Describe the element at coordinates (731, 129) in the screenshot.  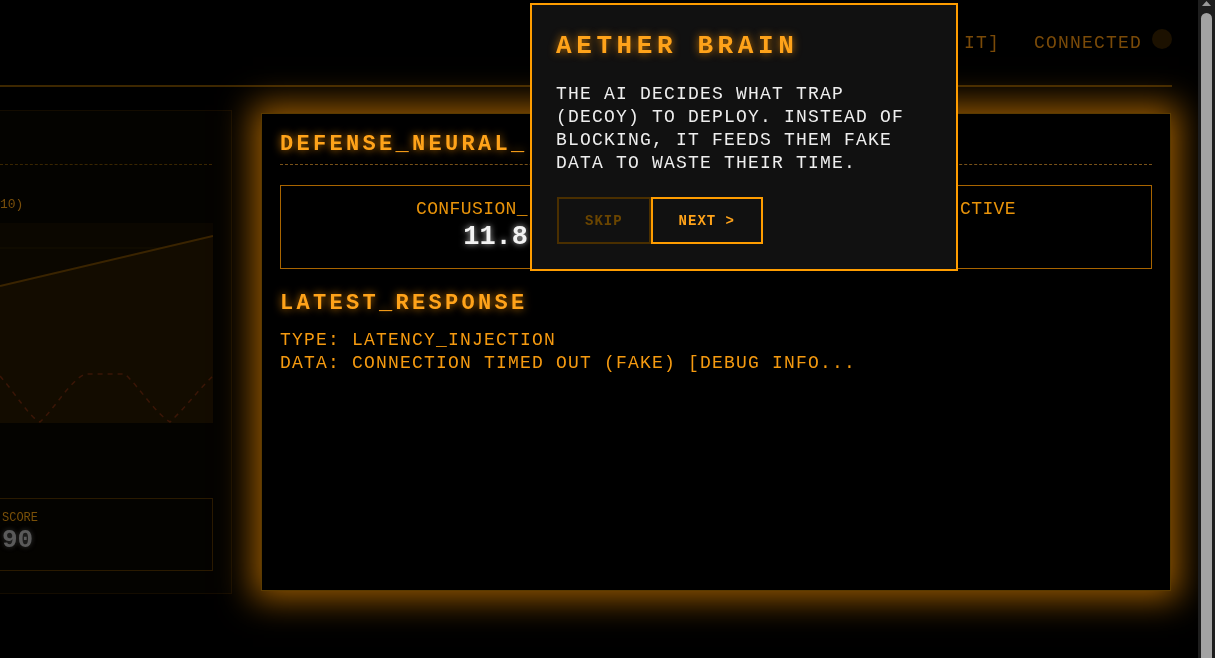
I see `popup-text: THE AI DECIDES WHAT TRAP (DECOY) TO DEPLOY. INSTEAD OF BLOCKING, IT FEEDS THEM FAKE DATA TO WASTE THEIR TIME.` at that location.